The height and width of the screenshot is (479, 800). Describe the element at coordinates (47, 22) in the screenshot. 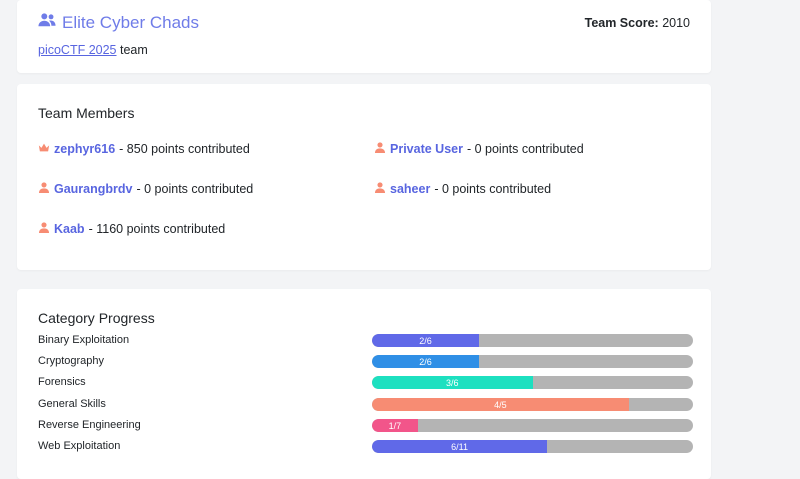

I see `users-icon` at that location.